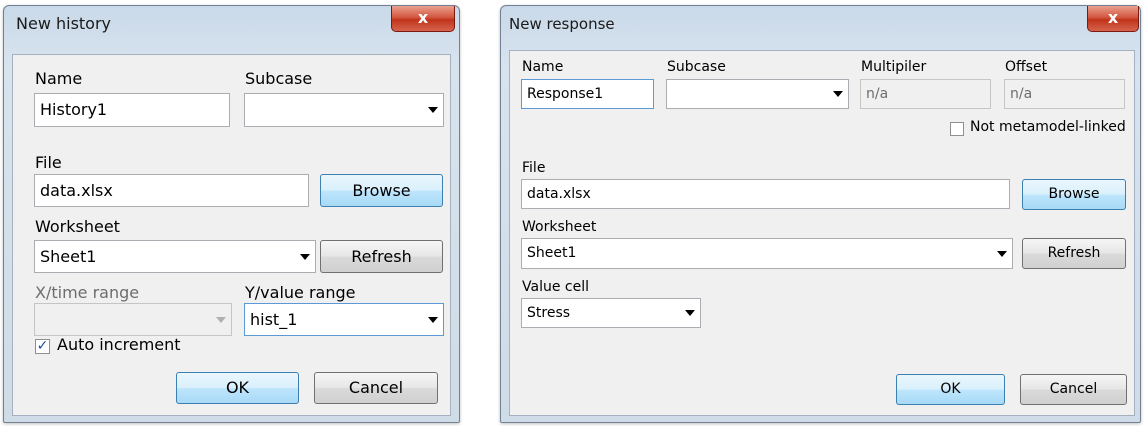  Describe the element at coordinates (765, 194) in the screenshot. I see `response-file-input: data.xlsx` at that location.